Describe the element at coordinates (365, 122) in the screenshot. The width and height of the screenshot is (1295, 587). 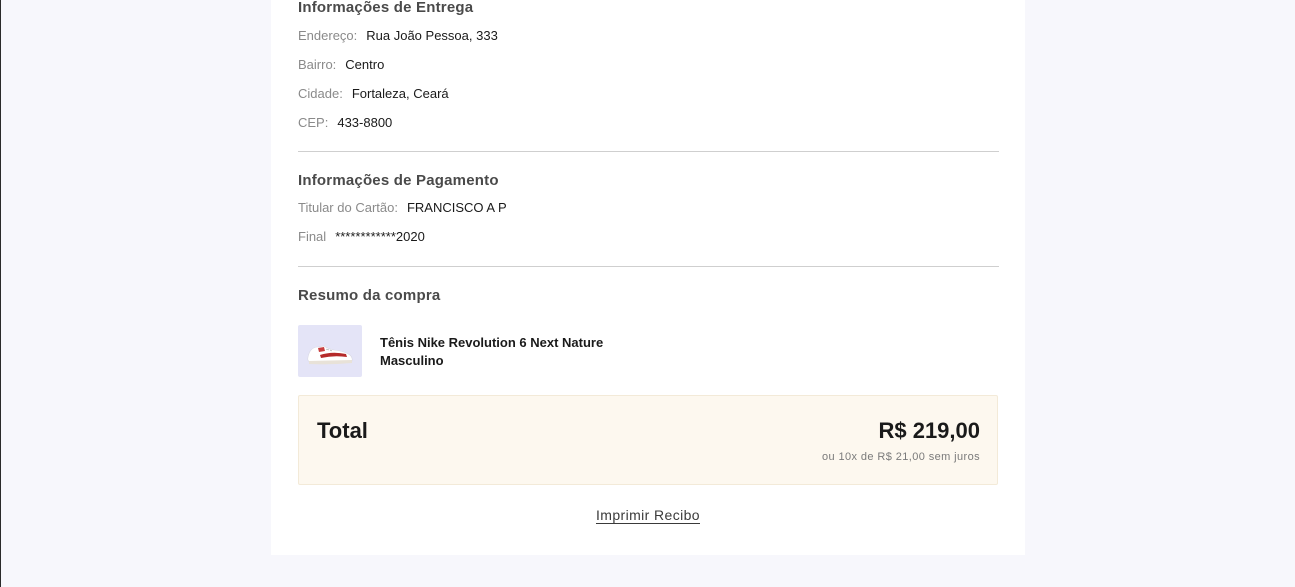
I see `zip-value: 433-8800` at that location.